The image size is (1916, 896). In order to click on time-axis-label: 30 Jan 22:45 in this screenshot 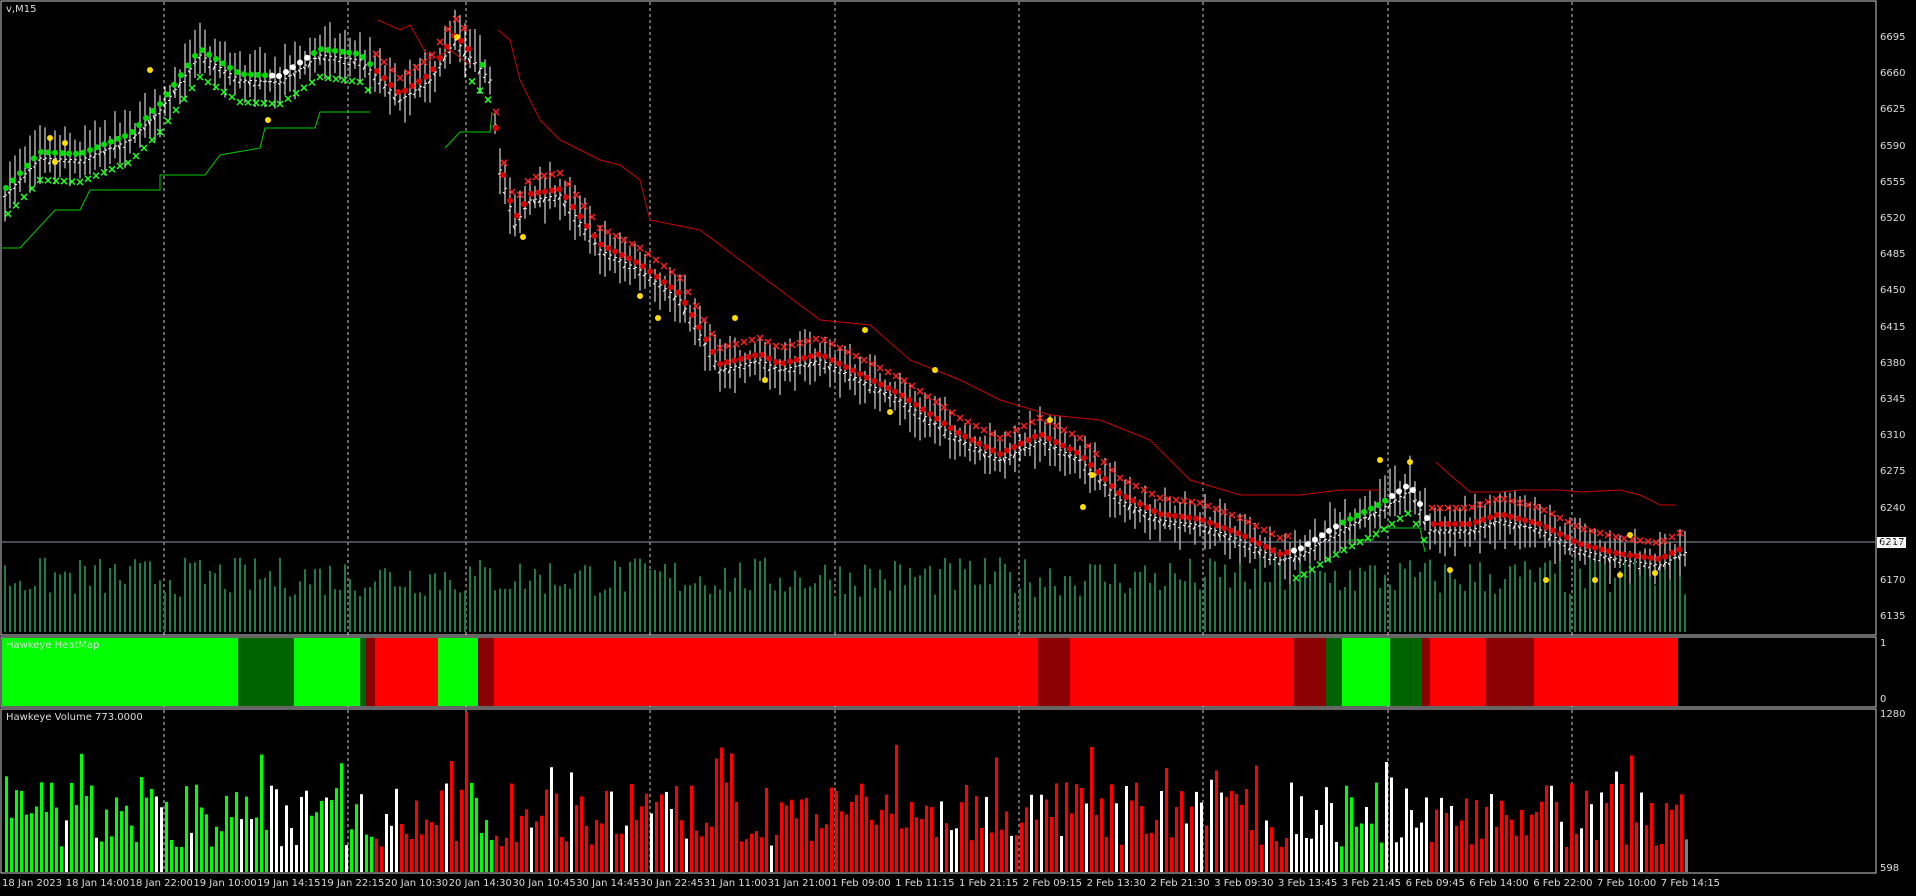, I will do `click(672, 883)`.